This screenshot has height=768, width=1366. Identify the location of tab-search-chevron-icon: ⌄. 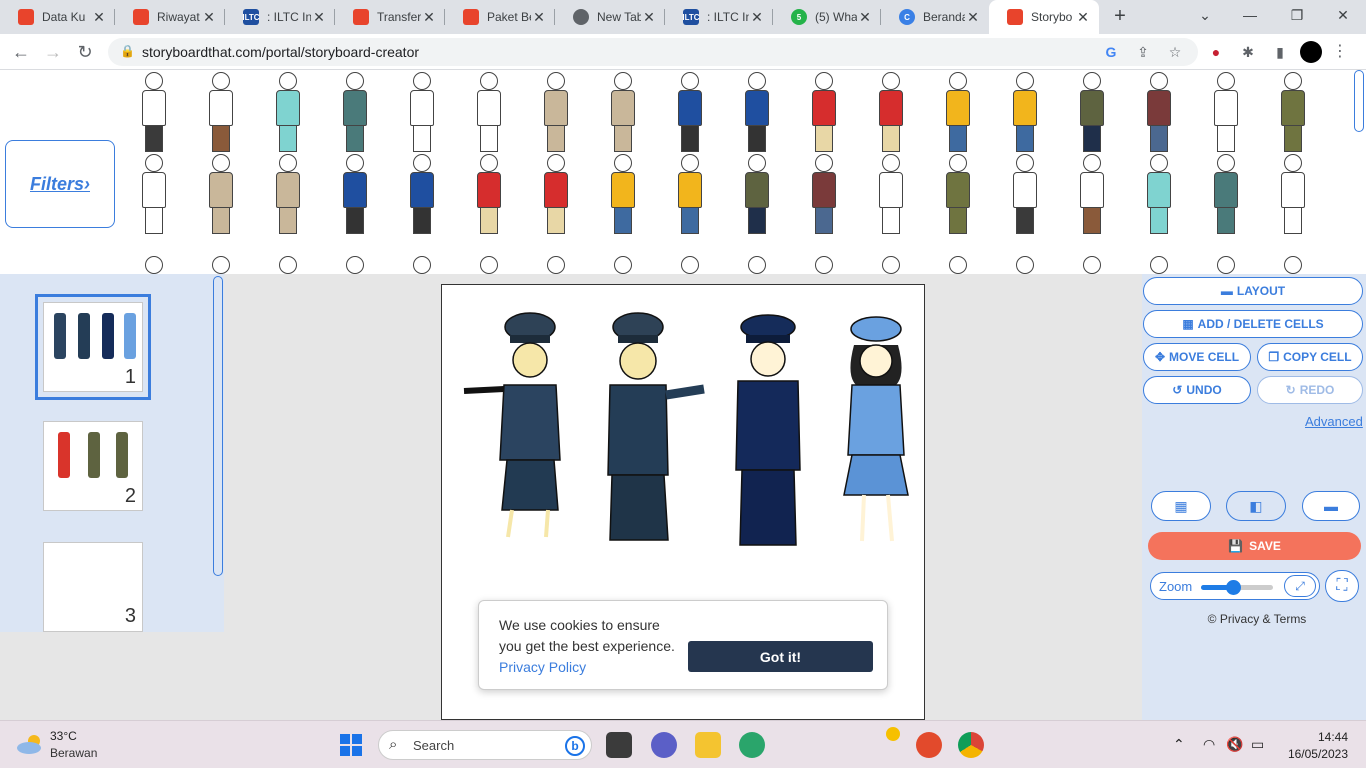
(1205, 15).